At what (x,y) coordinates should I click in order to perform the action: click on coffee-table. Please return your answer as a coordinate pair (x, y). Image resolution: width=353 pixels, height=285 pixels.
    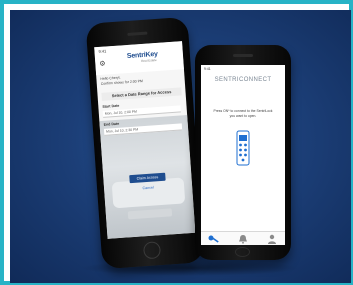
    Looking at the image, I should click on (150, 214).